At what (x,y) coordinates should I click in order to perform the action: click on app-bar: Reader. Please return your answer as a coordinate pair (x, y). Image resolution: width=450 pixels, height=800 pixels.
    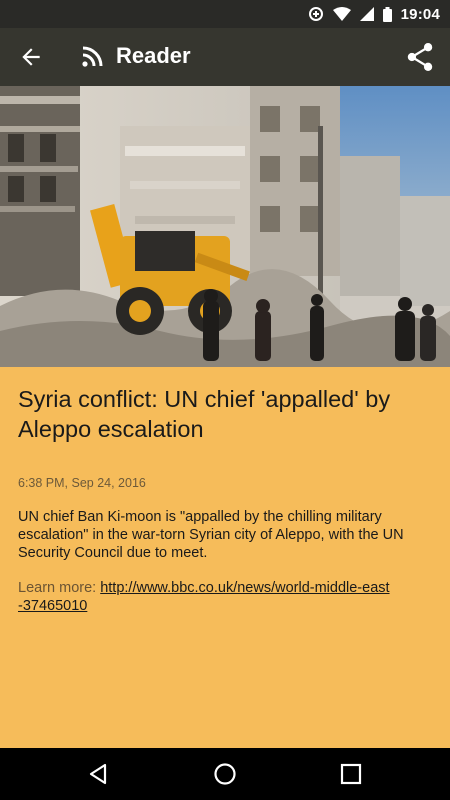
    Looking at the image, I should click on (225, 57).